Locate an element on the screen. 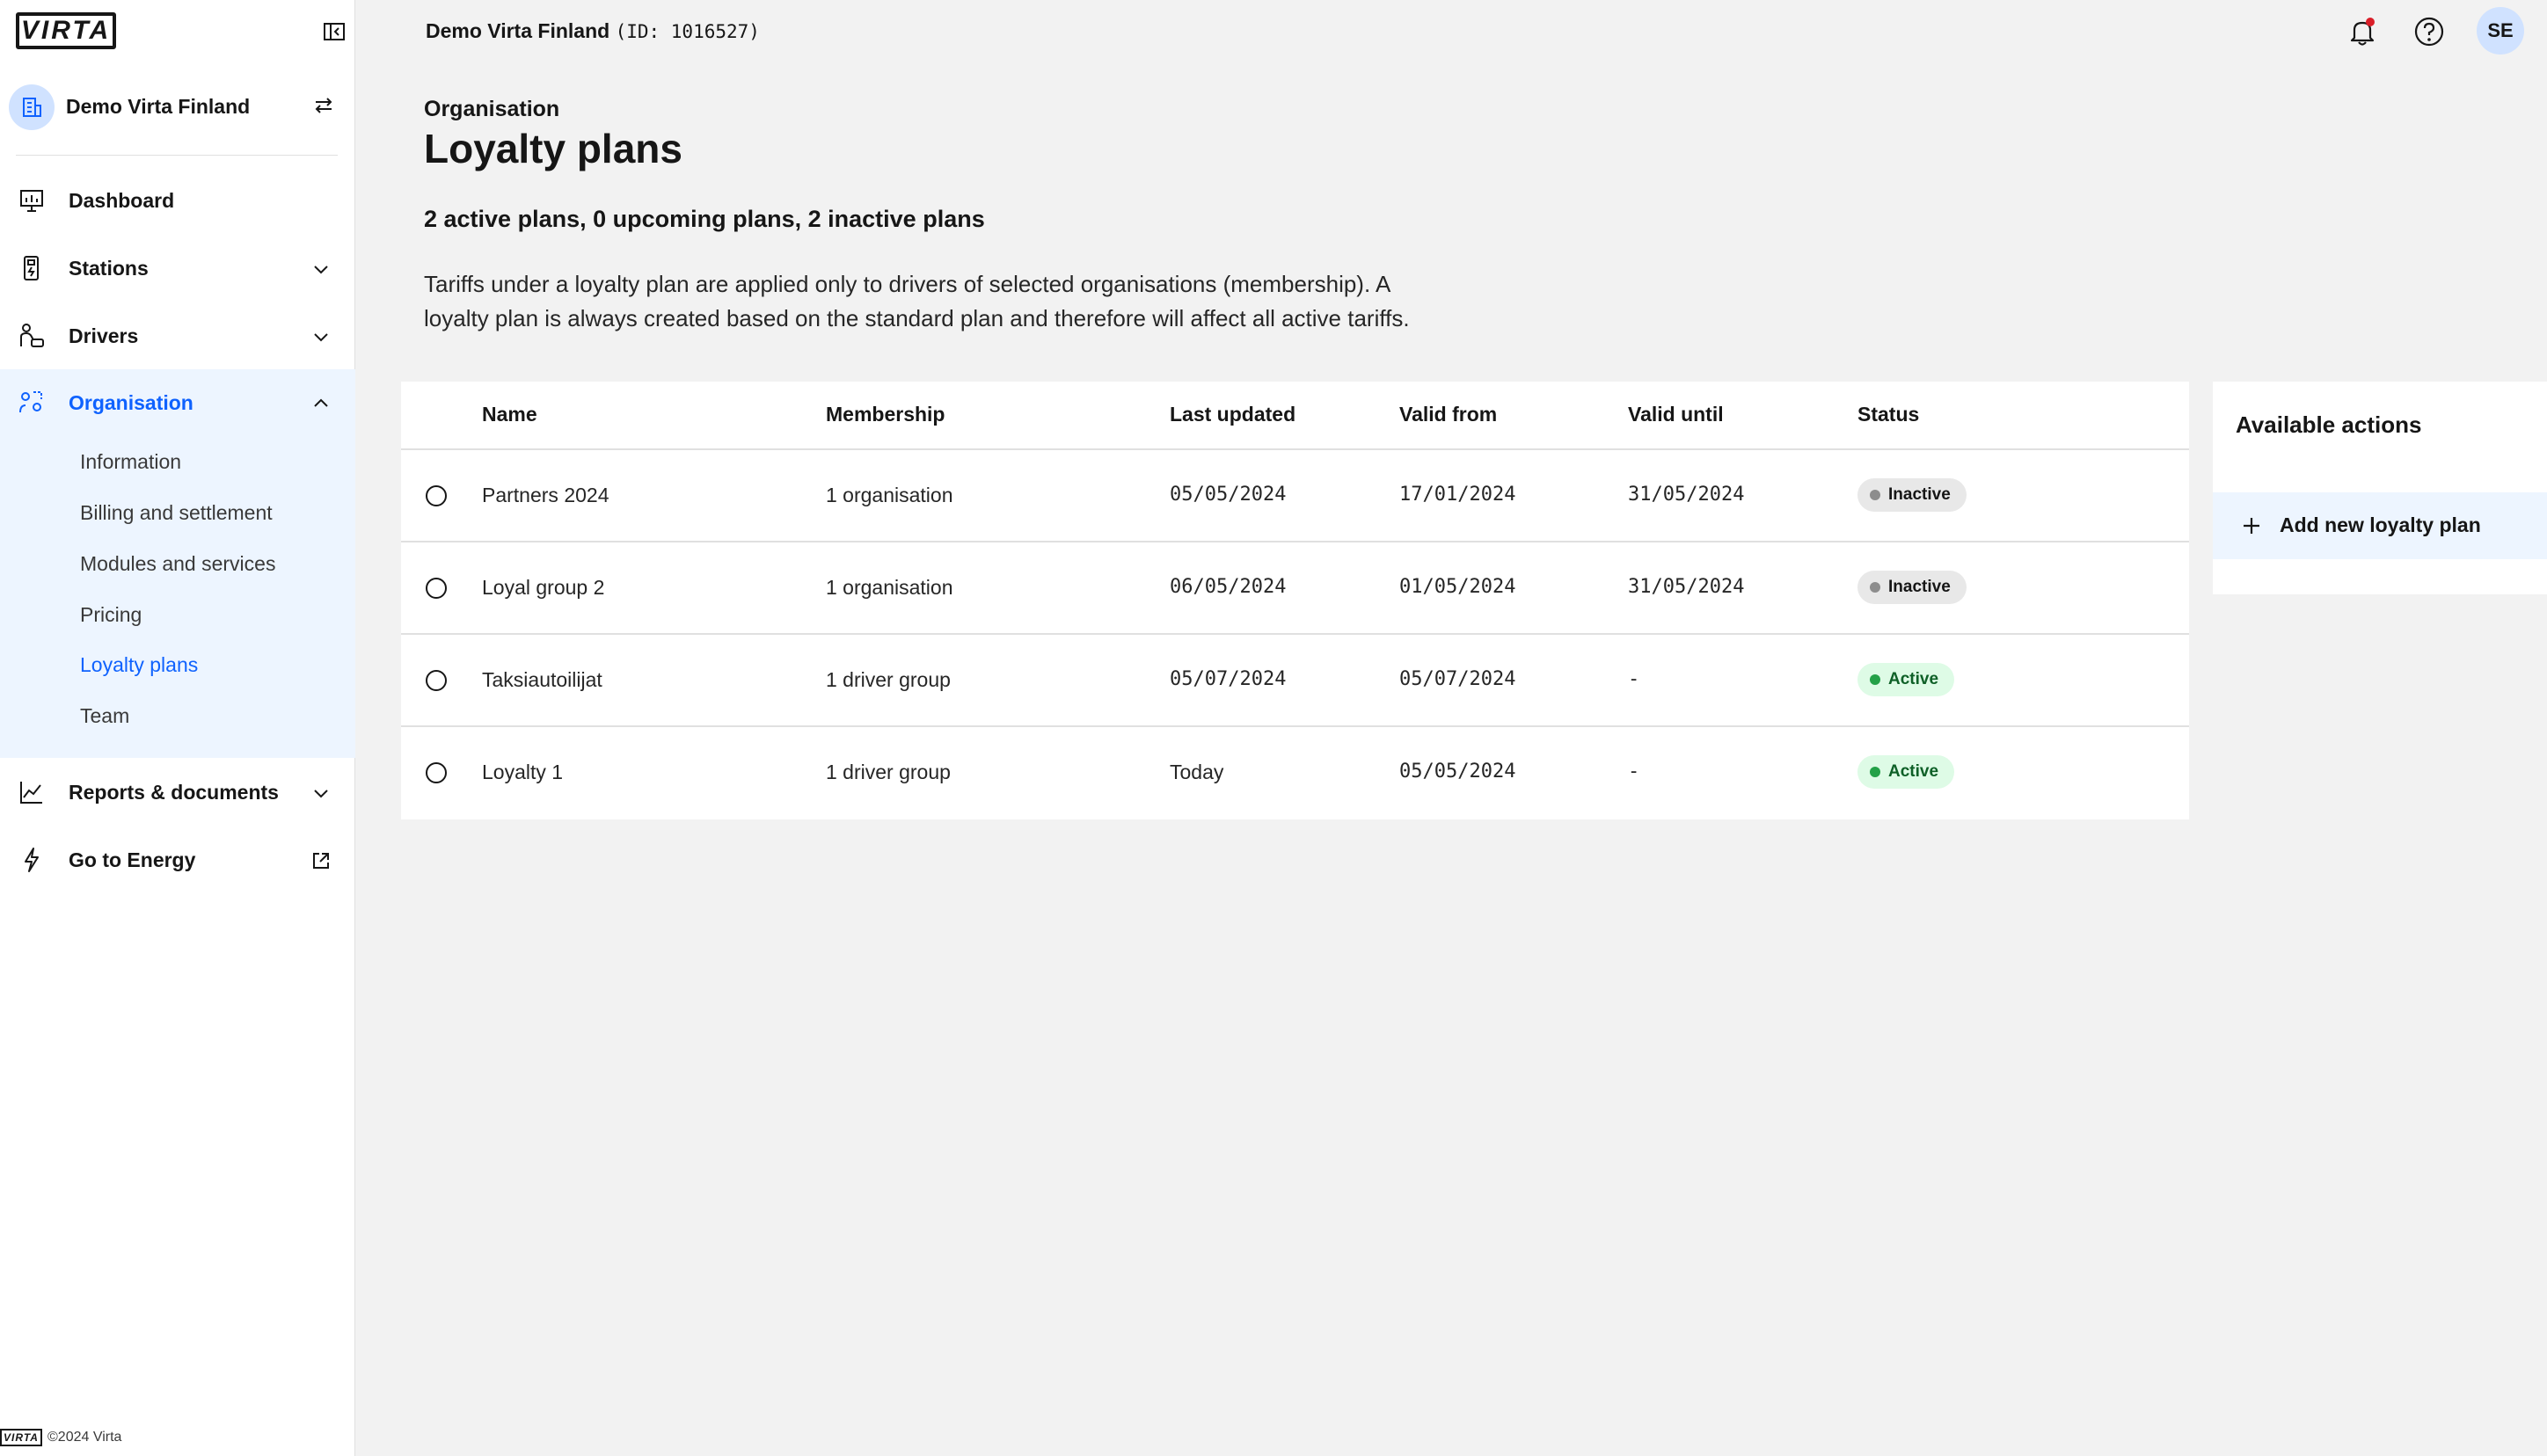 The width and height of the screenshot is (2547, 1456). footer-logo: VIRTA is located at coordinates (21, 1437).